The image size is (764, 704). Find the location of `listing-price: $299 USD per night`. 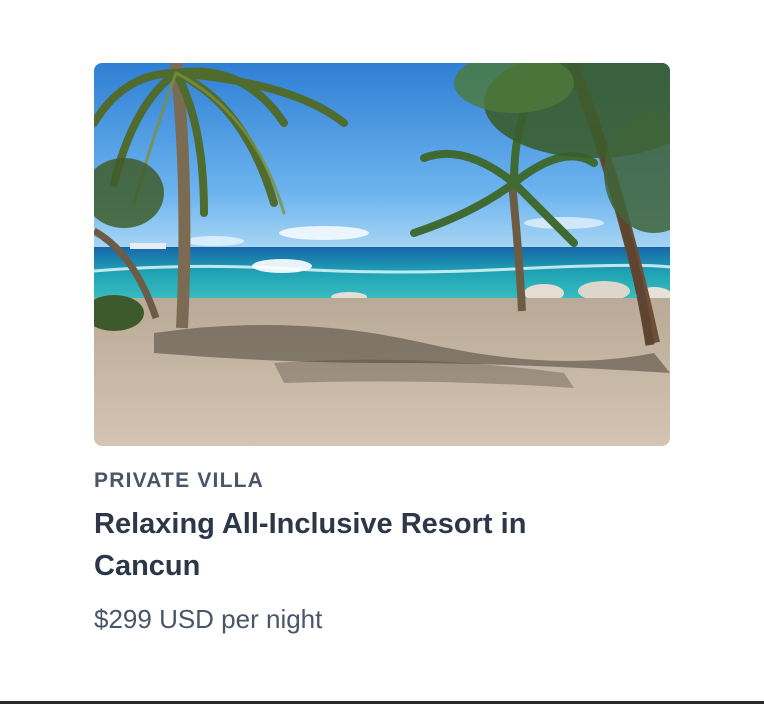

listing-price: $299 USD per night is located at coordinates (208, 619).